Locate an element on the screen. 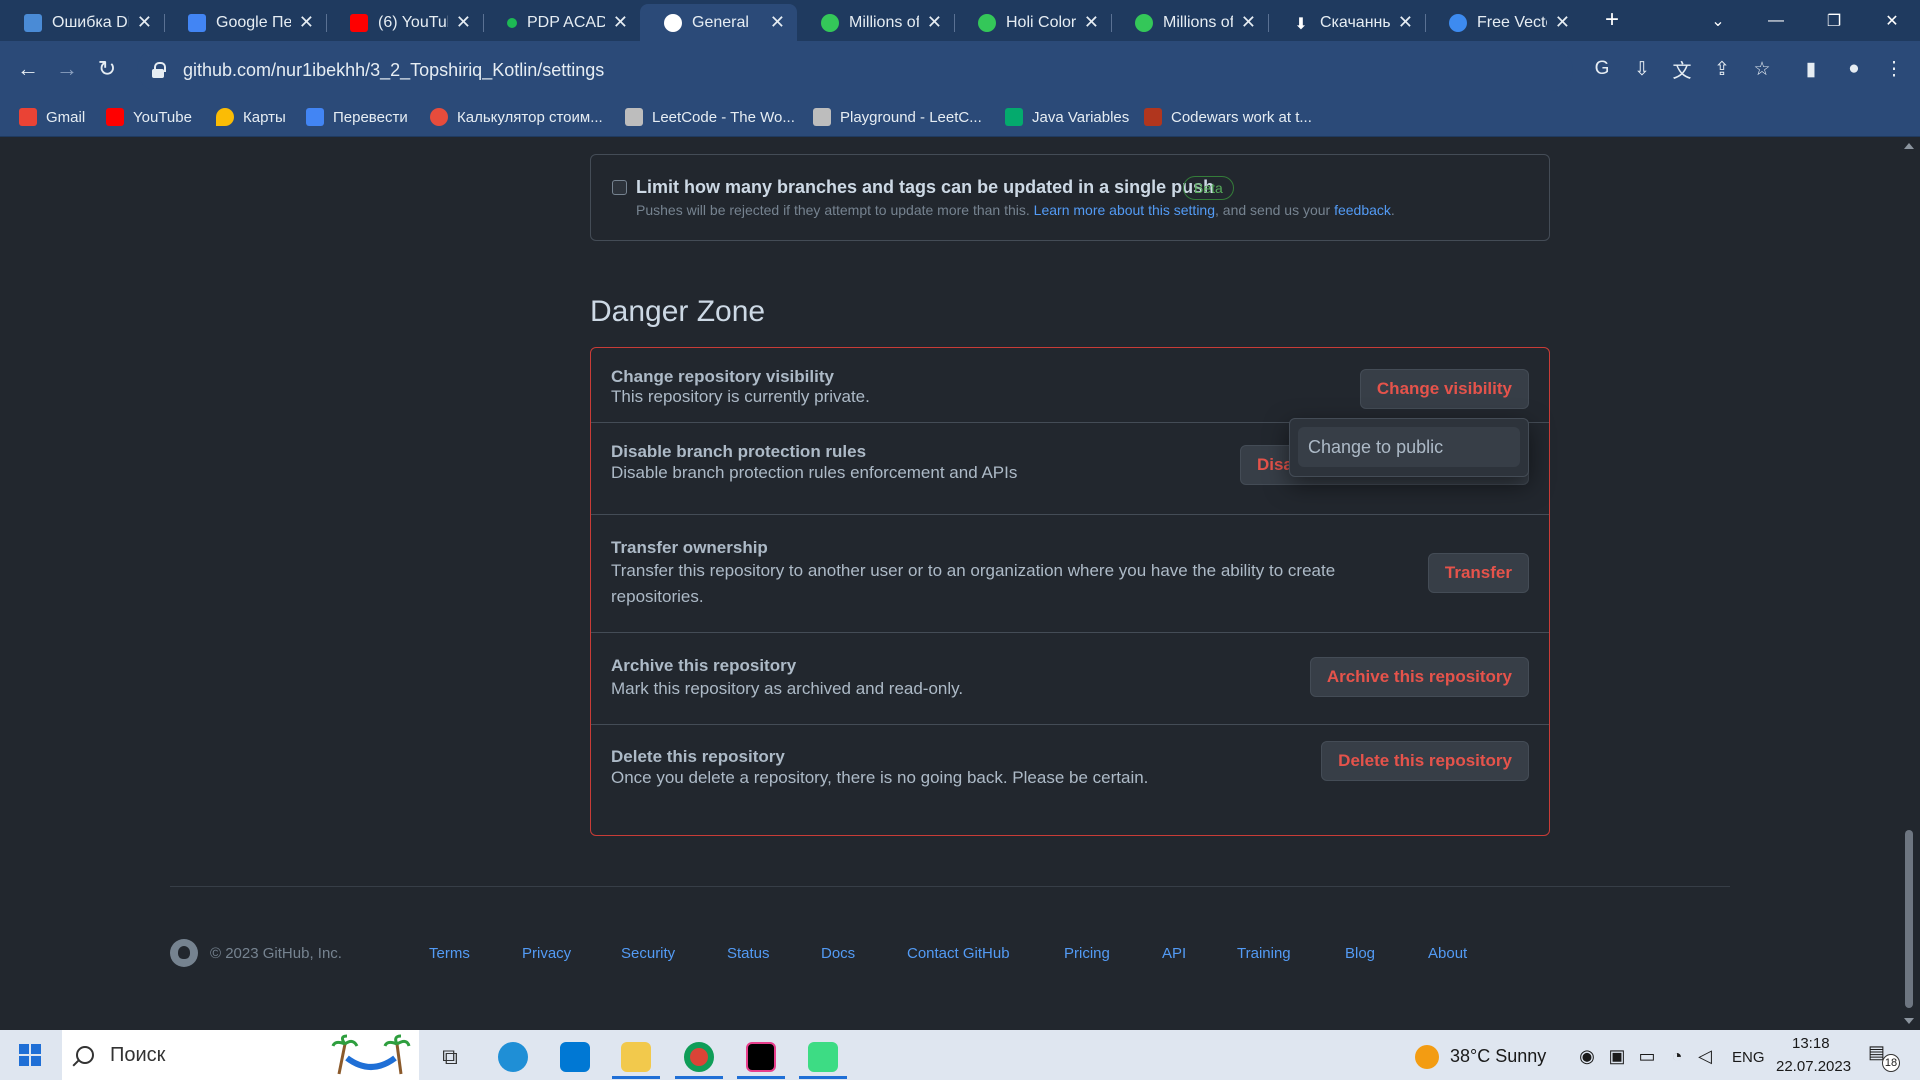 The height and width of the screenshot is (1080, 1920). freepik-icon is located at coordinates (987, 22).